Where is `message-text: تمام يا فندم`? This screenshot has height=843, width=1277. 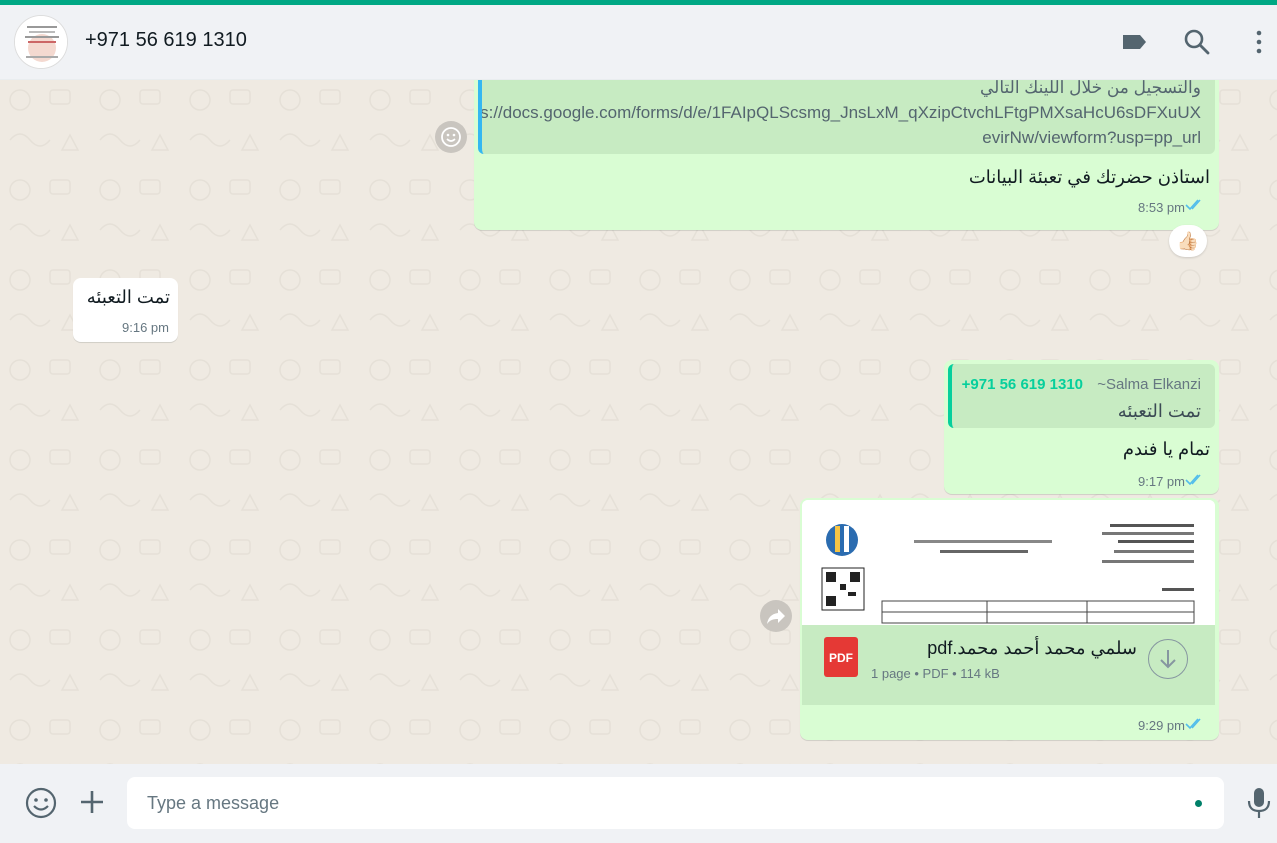 message-text: تمام يا فندم is located at coordinates (1166, 449).